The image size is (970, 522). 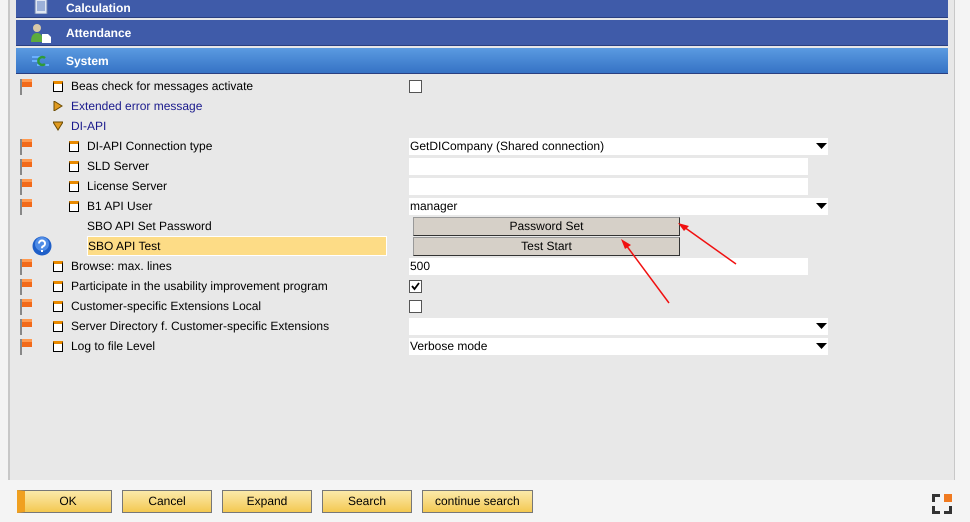 What do you see at coordinates (113, 346) in the screenshot?
I see `setting-label: Log to file Level` at bounding box center [113, 346].